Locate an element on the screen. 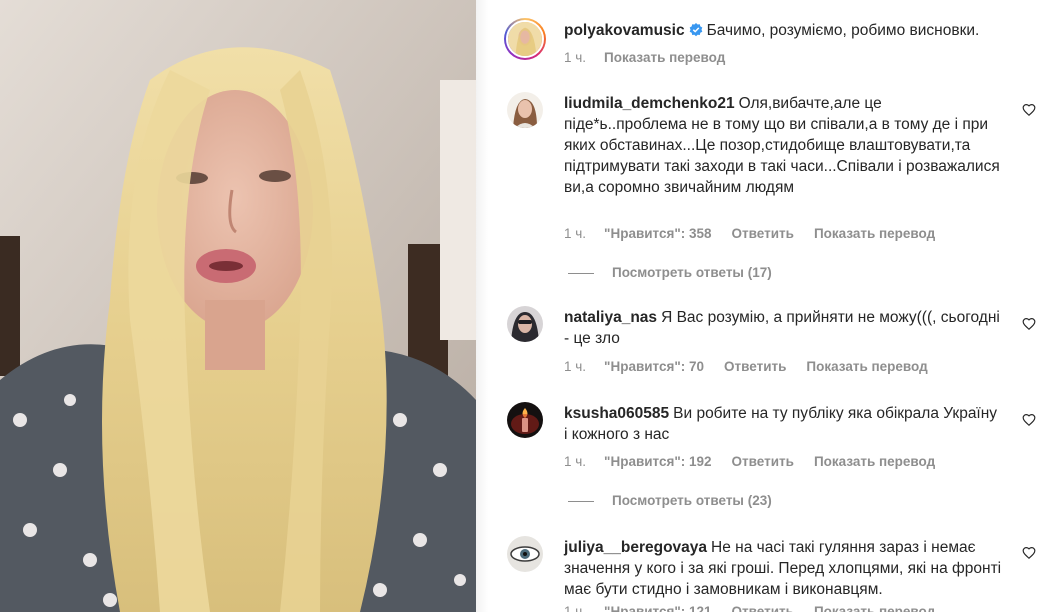 The width and height of the screenshot is (1047, 612). comment-username: liudmila_demchenko21 is located at coordinates (649, 103).